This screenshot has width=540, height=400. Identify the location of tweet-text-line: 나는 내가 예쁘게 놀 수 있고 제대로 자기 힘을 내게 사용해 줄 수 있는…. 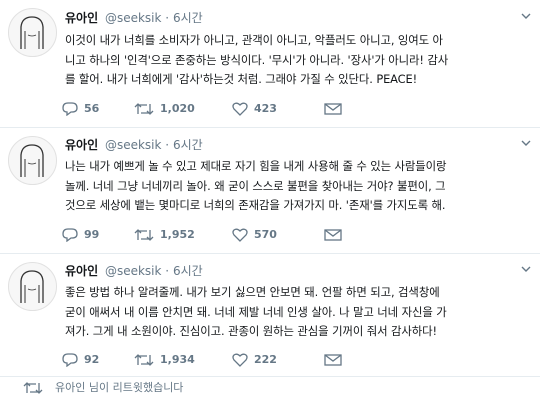
(256, 166).